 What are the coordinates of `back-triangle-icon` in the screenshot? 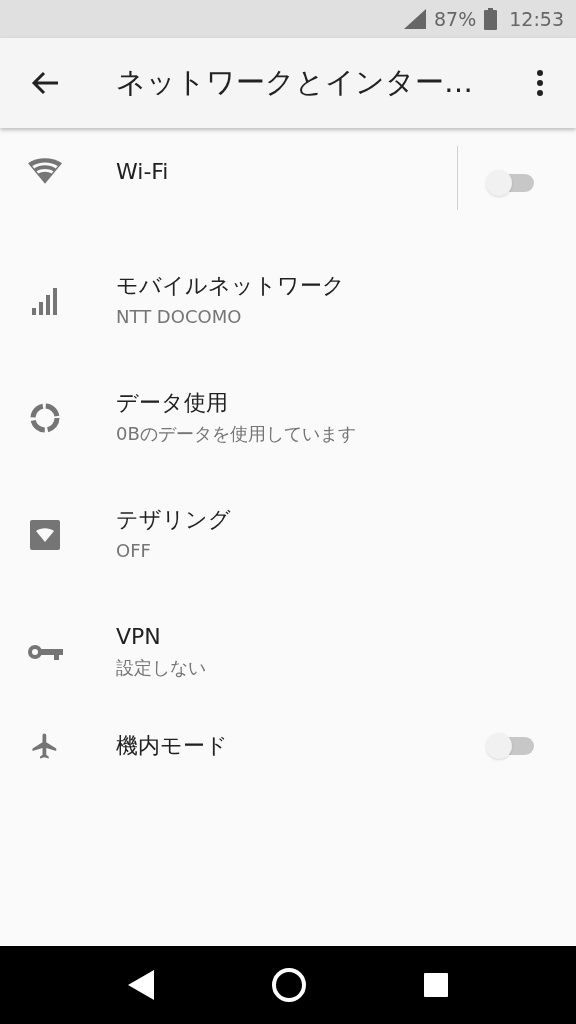 It's located at (141, 985).